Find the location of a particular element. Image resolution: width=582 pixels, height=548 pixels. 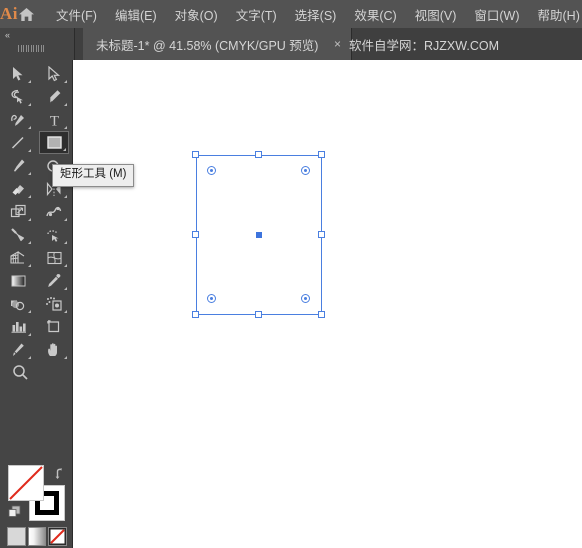

menu-edit: 编辑(E) is located at coordinates (136, 14).